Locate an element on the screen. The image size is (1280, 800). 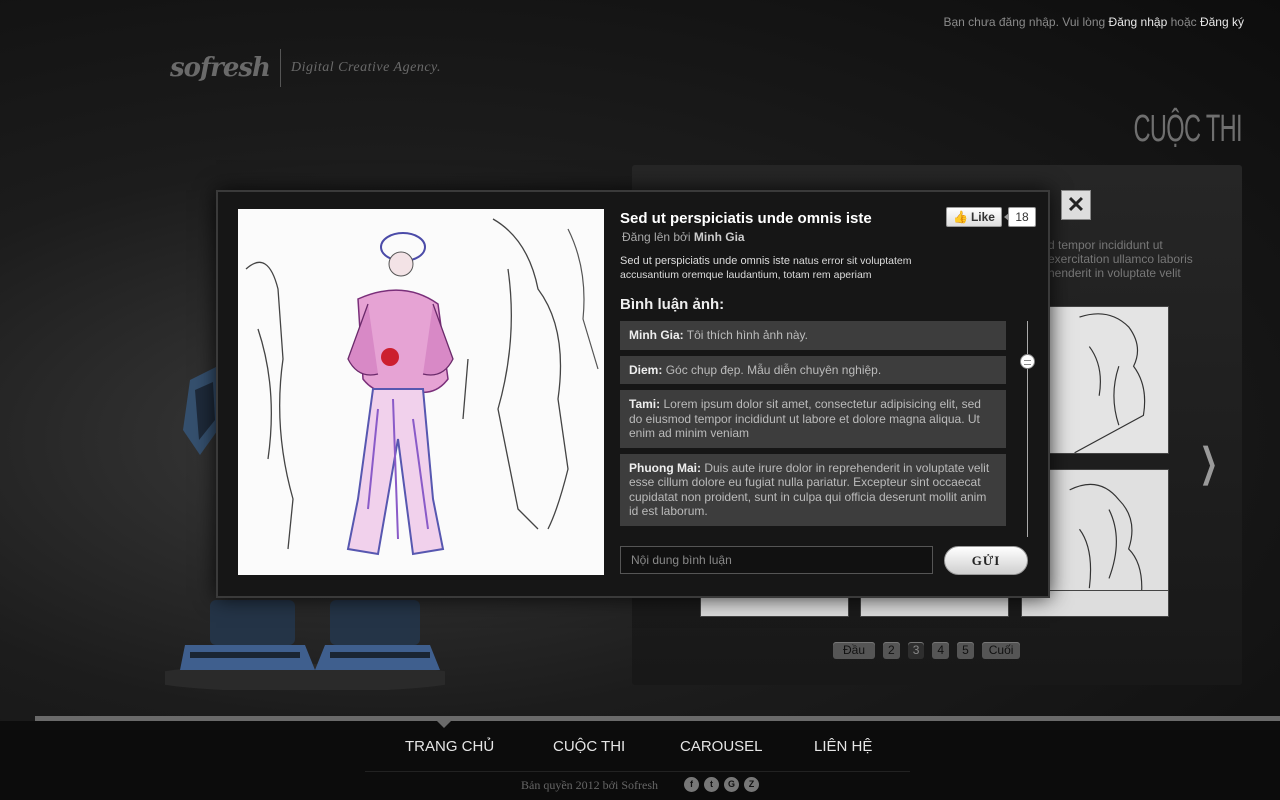
social-links: f t G Z is located at coordinates (721, 784).